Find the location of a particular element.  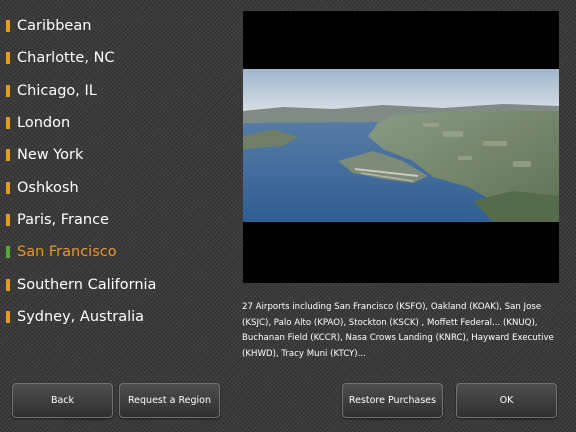

ok-button: OK is located at coordinates (506, 400).